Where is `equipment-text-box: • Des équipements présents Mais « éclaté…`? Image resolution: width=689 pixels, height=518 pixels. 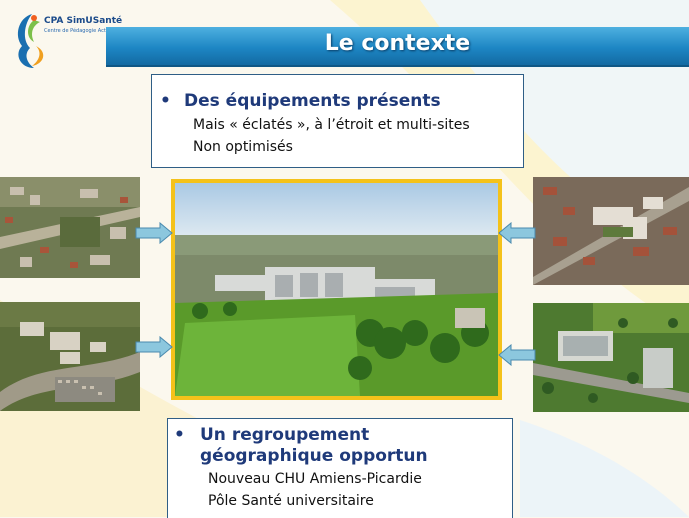 equipment-text-box: • Des équipements présents Mais « éclaté… is located at coordinates (337, 121).